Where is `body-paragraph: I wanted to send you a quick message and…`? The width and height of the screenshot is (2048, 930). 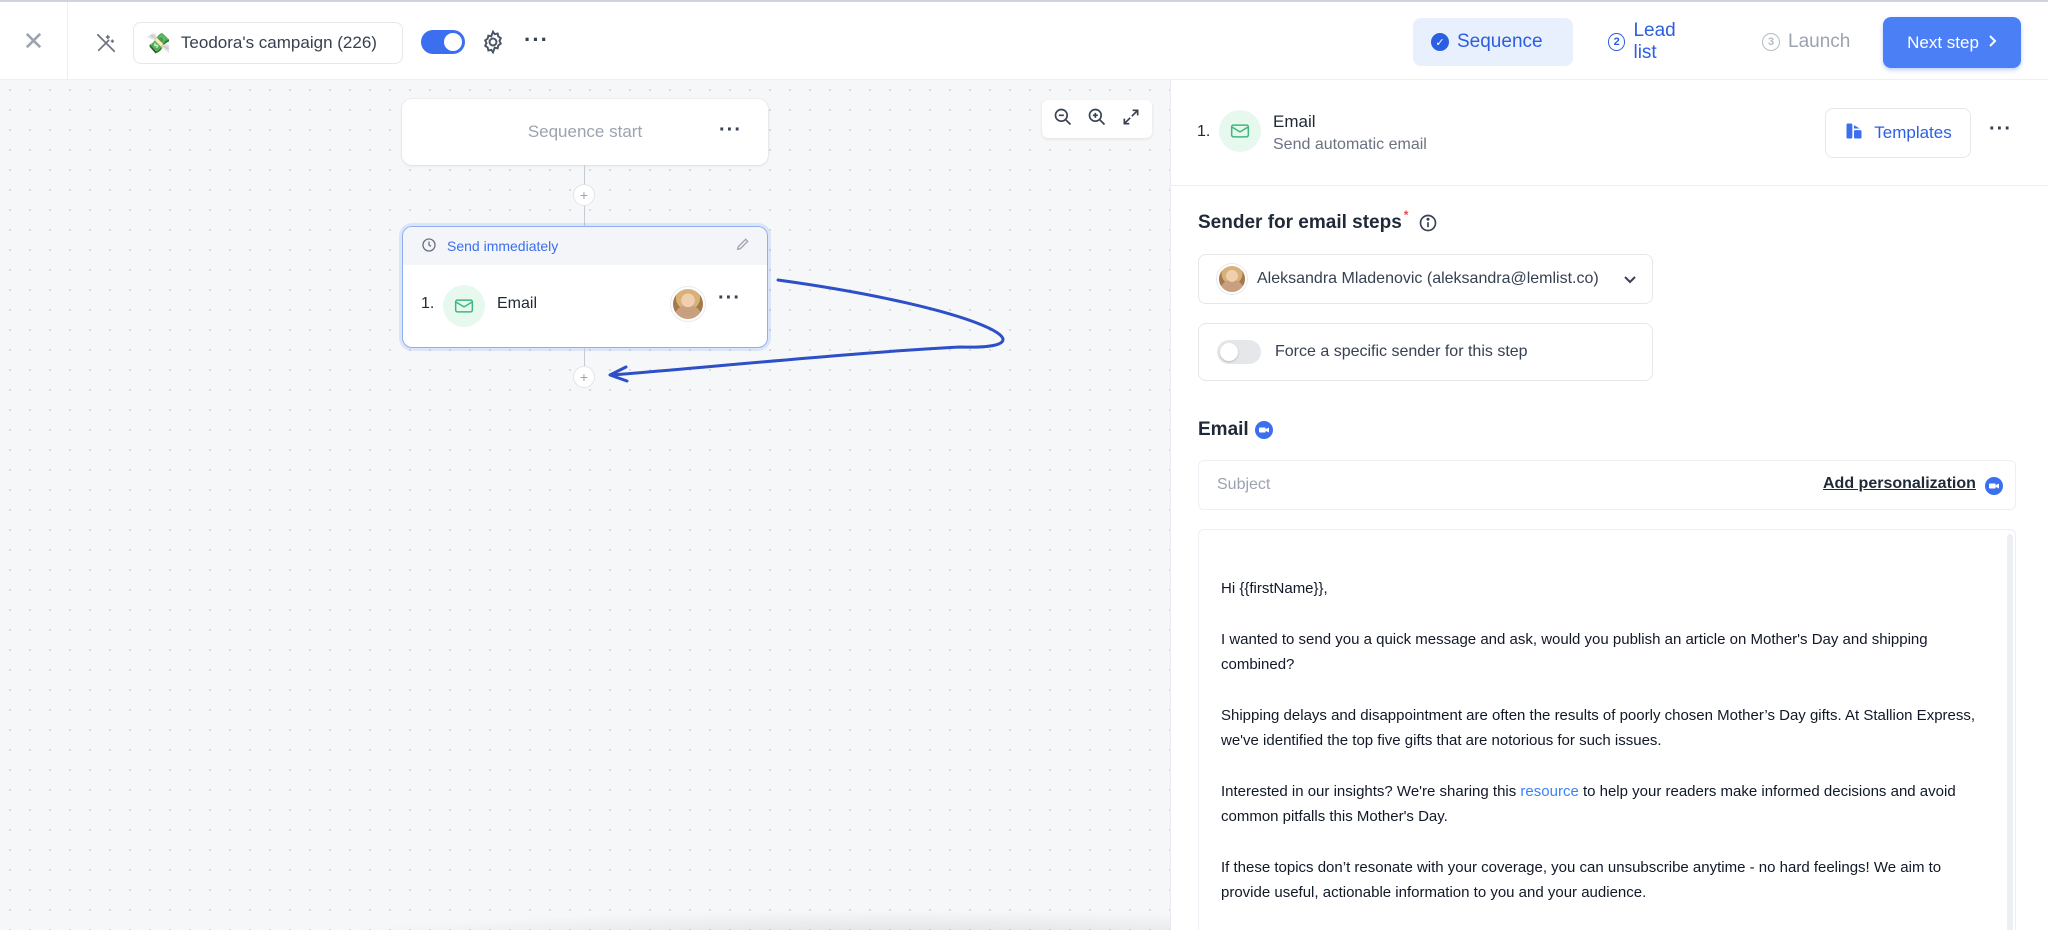 body-paragraph: I wanted to send you a quick message and… is located at coordinates (1574, 652).